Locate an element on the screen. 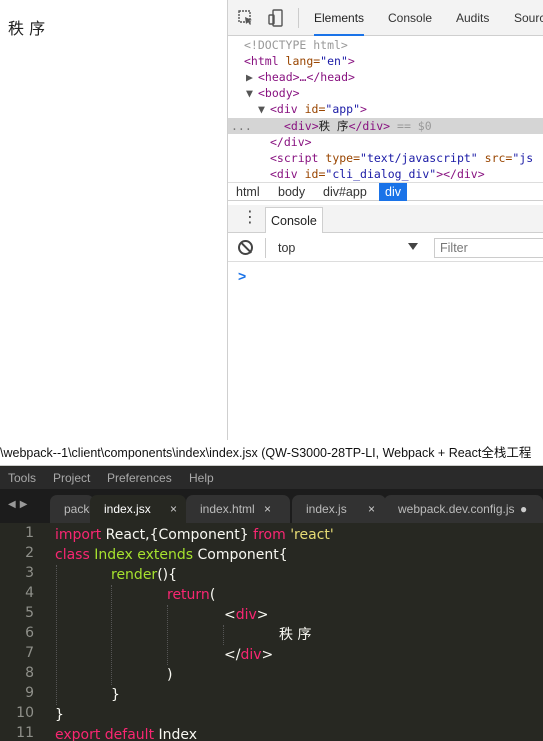 The height and width of the screenshot is (741, 543). inspect-element-icon is located at coordinates (246, 18).